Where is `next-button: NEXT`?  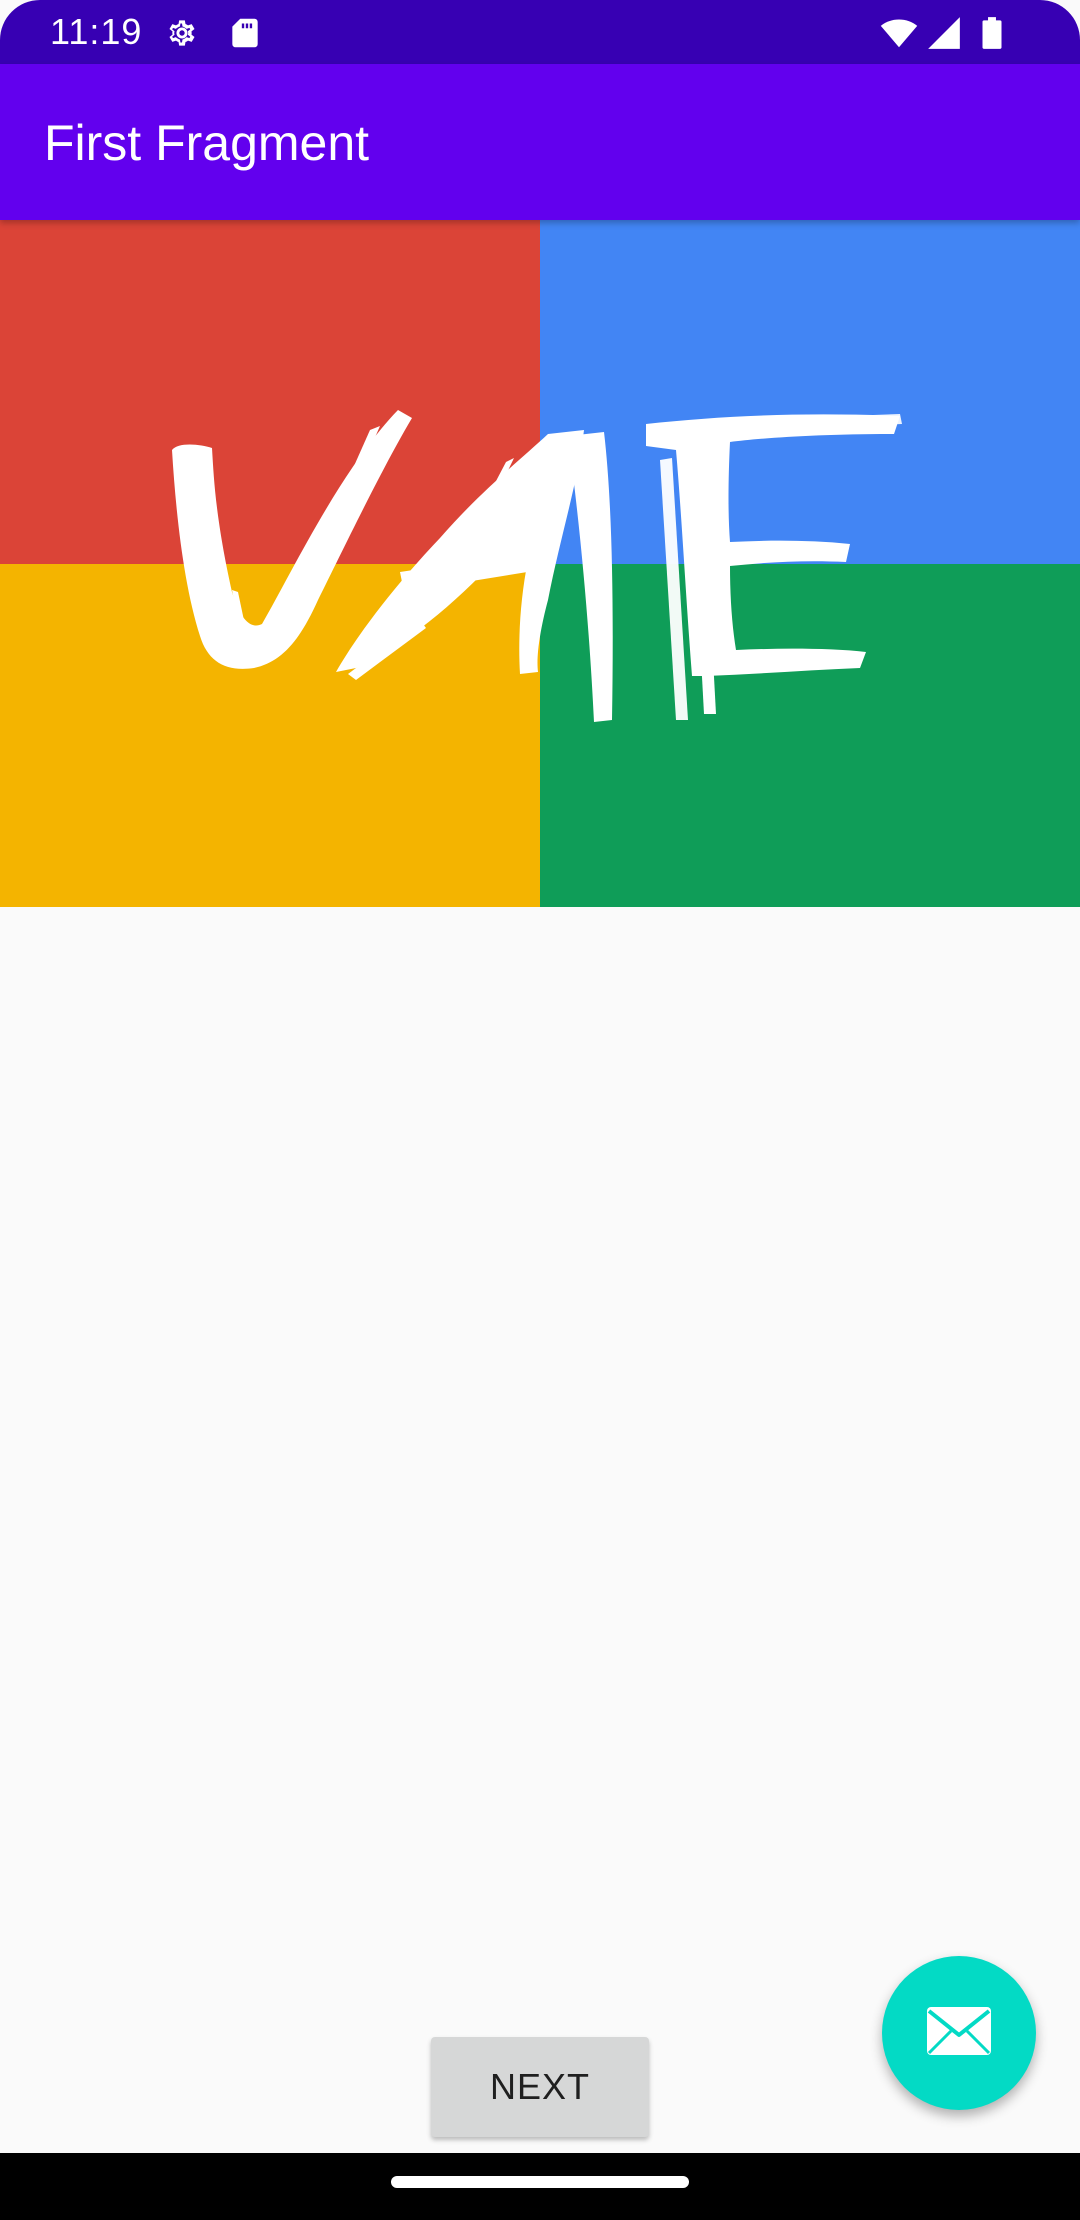
next-button: NEXT is located at coordinates (540, 2087).